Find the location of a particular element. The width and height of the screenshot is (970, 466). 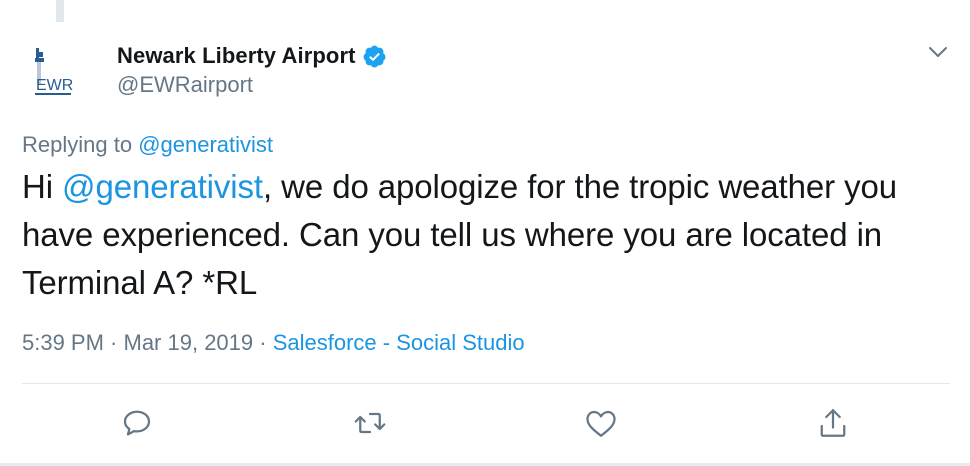

reply-button is located at coordinates (137, 423).